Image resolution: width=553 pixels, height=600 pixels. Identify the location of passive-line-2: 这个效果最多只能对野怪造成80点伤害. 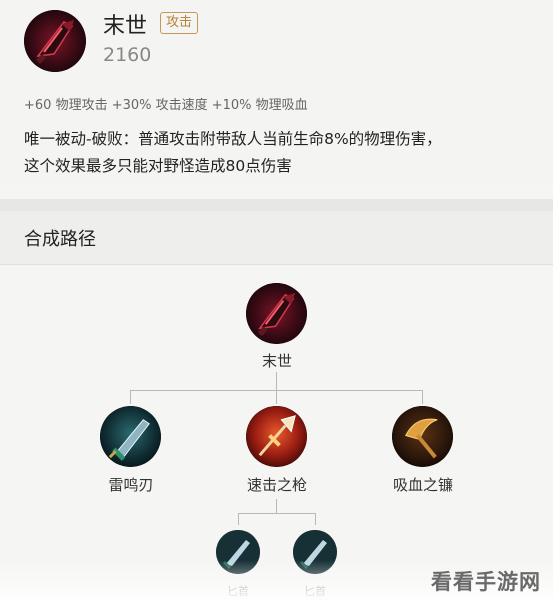
(158, 166).